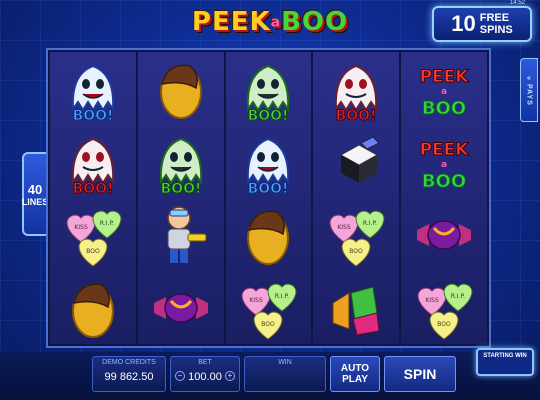 The image size is (540, 400). Describe the element at coordinates (505, 362) in the screenshot. I see `starting-win-box: STARTING WIN` at that location.